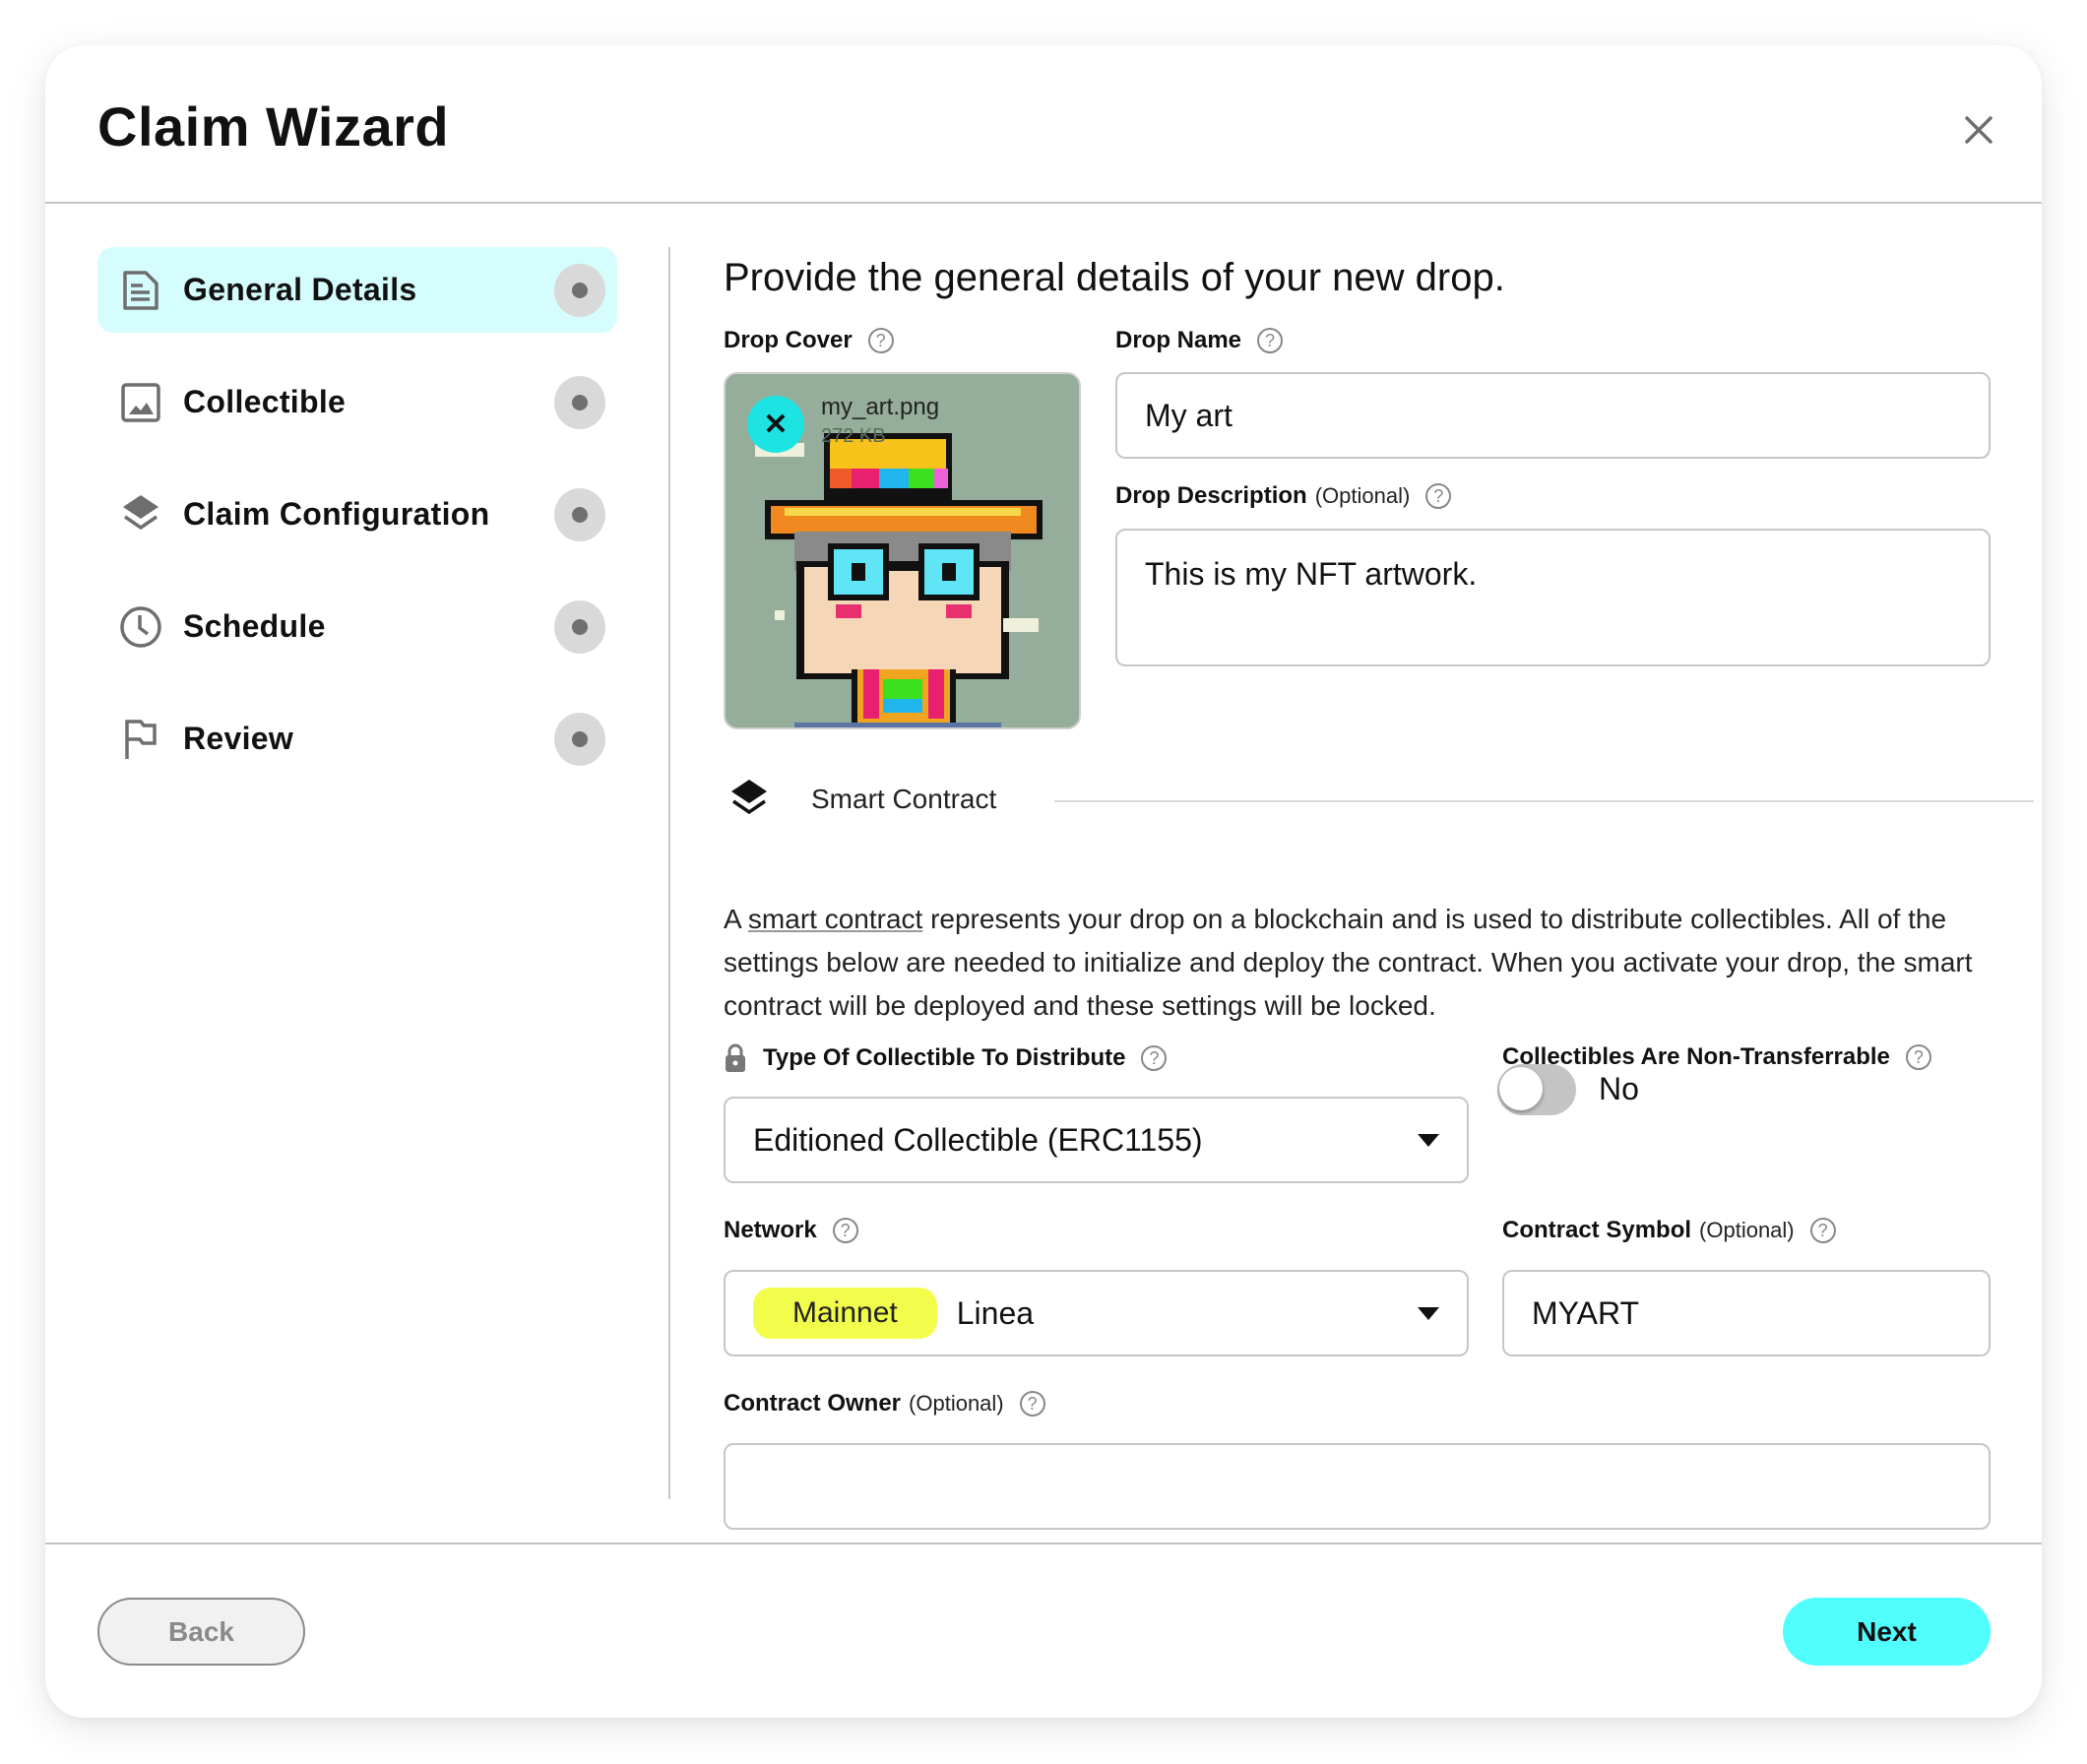 Image resolution: width=2087 pixels, height=1764 pixels. Describe the element at coordinates (1211, 495) in the screenshot. I see `drop-description-label-text: Drop Description` at that location.